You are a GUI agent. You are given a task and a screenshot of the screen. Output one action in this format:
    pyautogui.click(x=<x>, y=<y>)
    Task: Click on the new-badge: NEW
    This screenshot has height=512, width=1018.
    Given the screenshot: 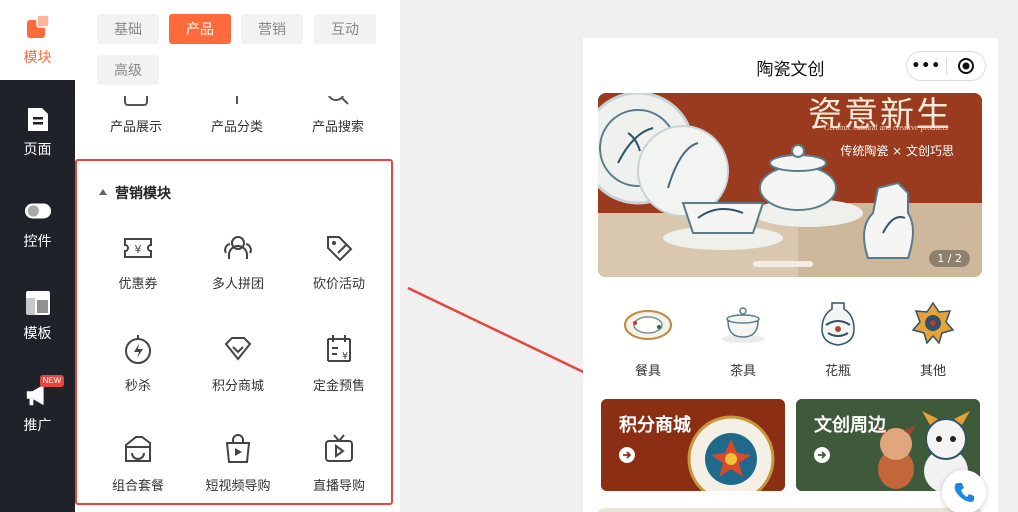 What is the action you would take?
    pyautogui.click(x=52, y=381)
    